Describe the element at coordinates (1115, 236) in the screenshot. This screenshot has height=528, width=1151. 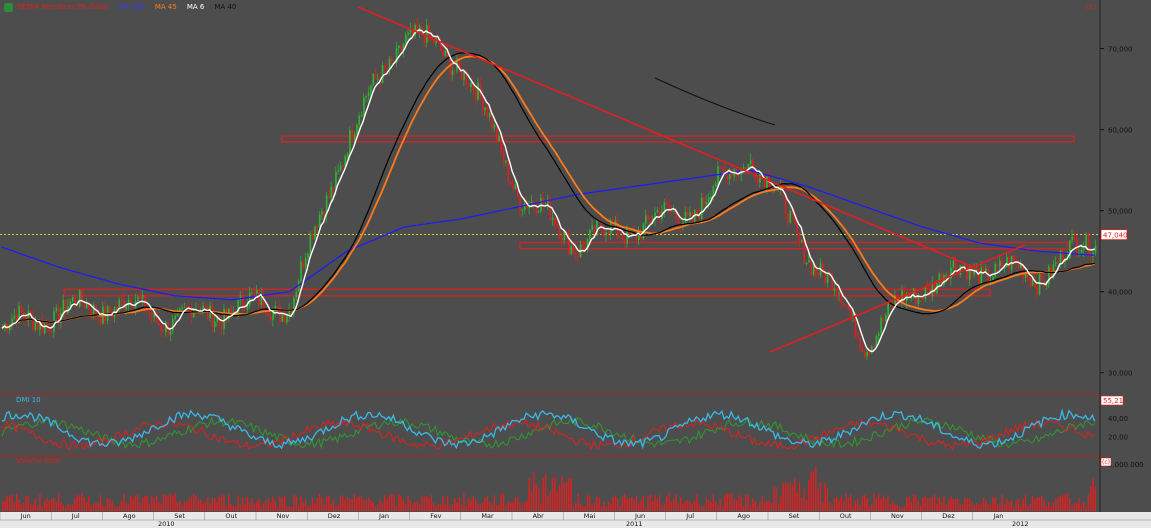
I see `last-price-label: 47,040` at that location.